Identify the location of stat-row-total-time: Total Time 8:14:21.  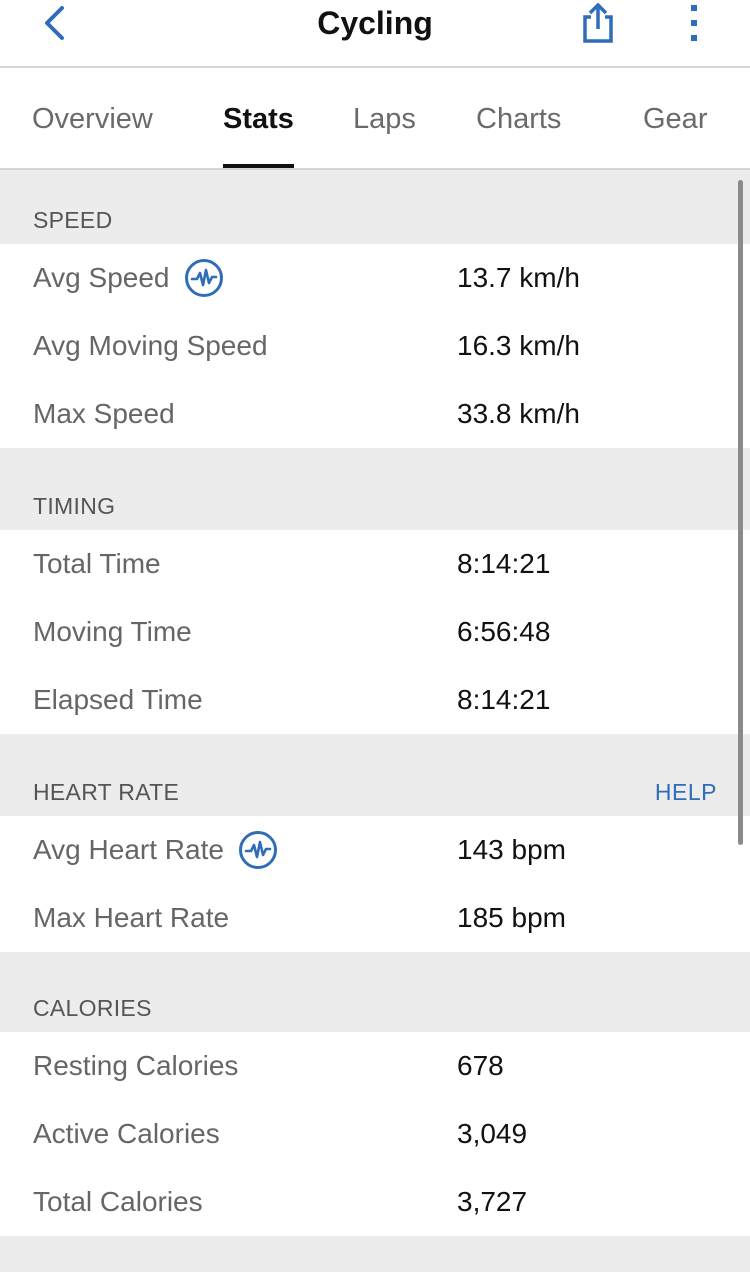
(375, 564).